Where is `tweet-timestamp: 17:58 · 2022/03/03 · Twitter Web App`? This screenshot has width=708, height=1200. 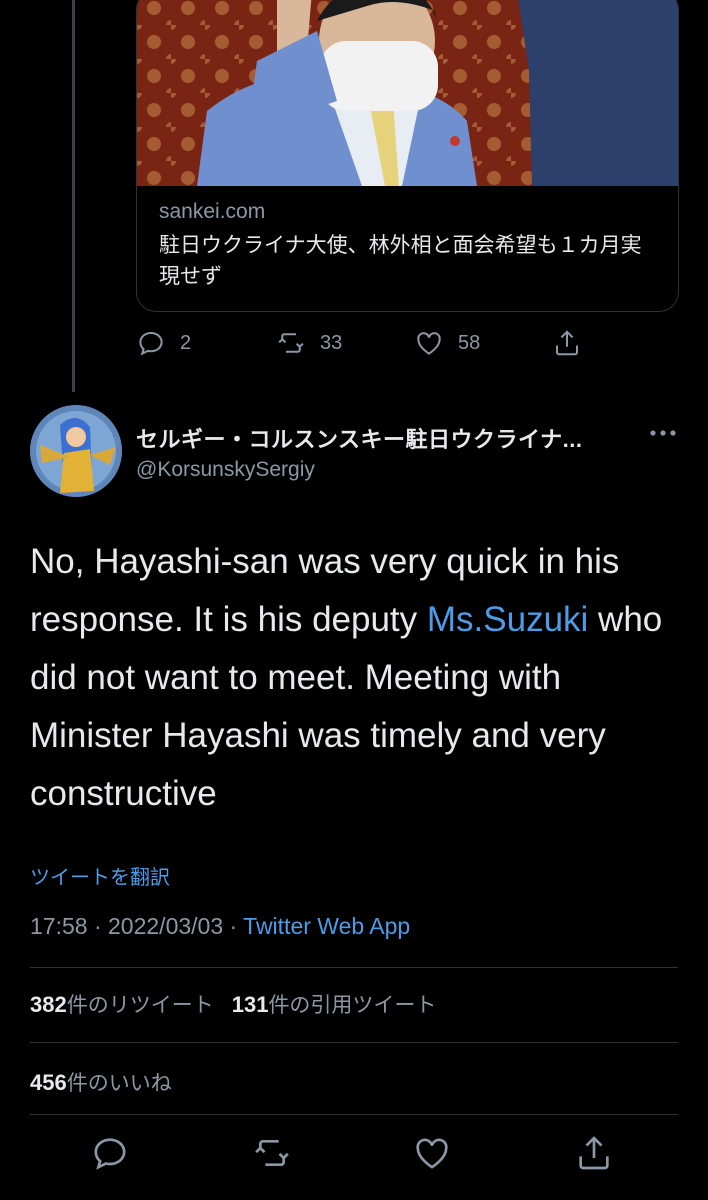
tweet-timestamp: 17:58 · 2022/03/03 · Twitter Web App is located at coordinates (220, 926).